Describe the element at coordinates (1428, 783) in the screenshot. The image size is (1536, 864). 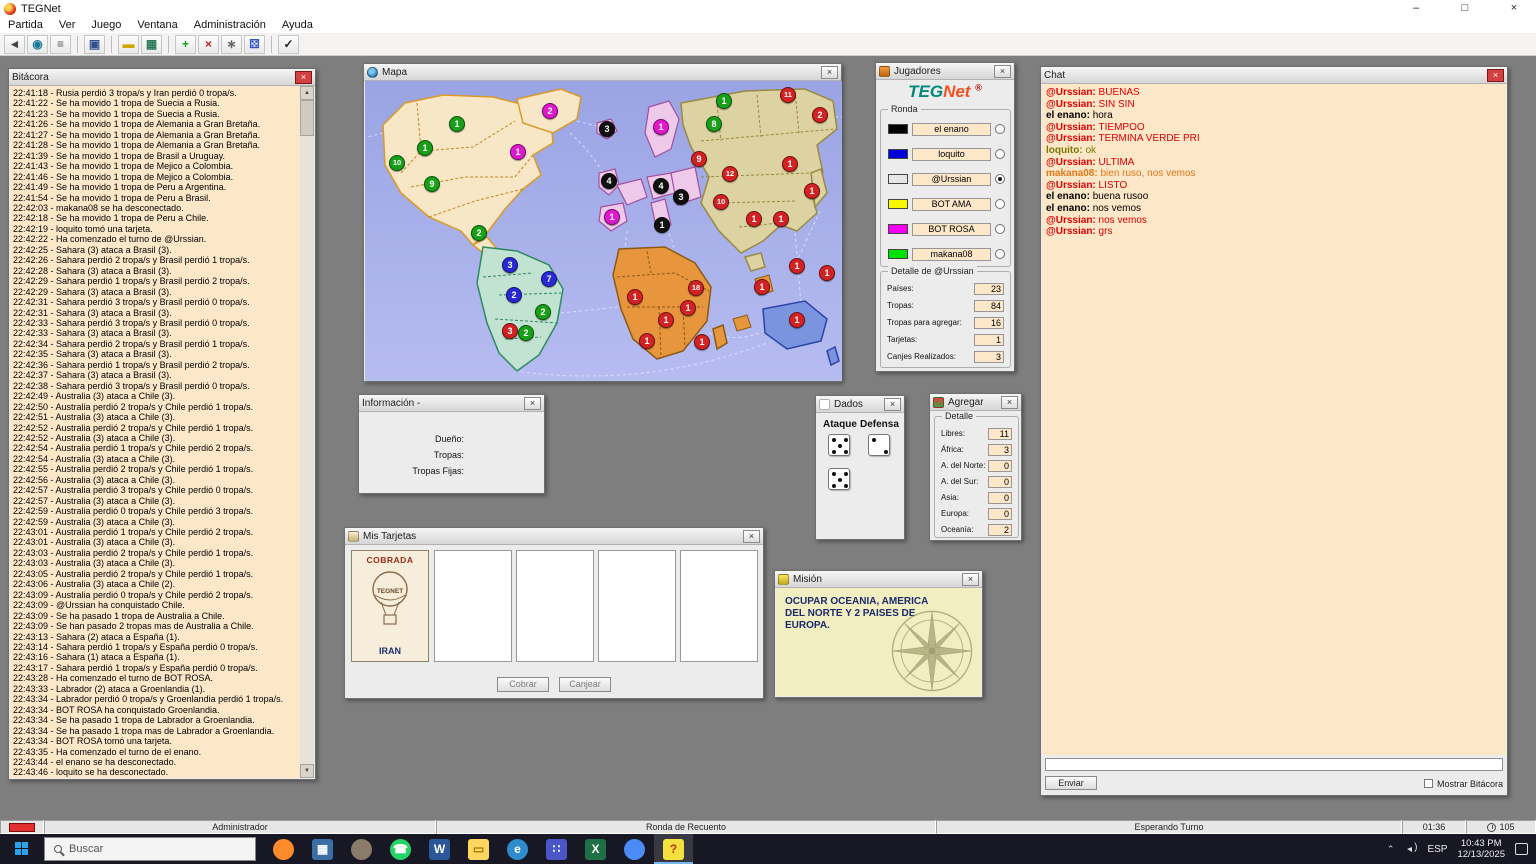
I see `checkbox-icon` at that location.